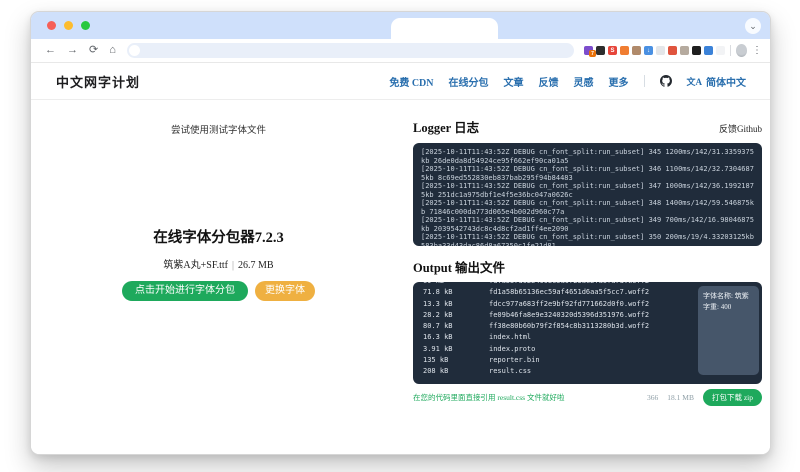  What do you see at coordinates (672, 50) in the screenshot?
I see `extension-fox-icon` at bounding box center [672, 50].